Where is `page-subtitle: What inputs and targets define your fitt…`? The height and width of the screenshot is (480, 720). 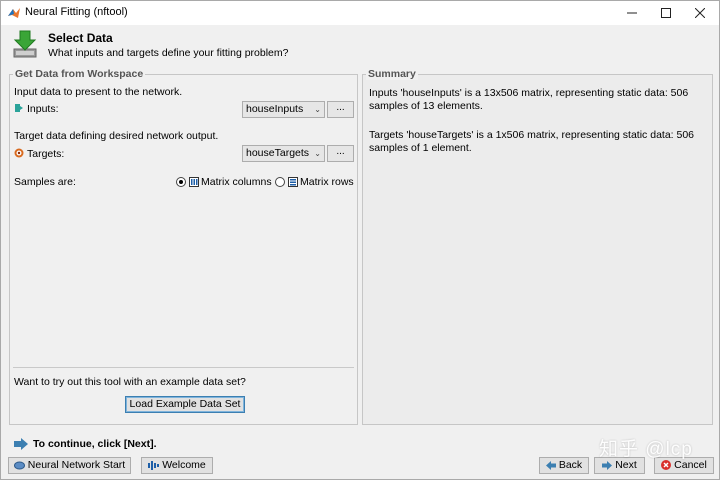
page-subtitle: What inputs and targets define your fitt… is located at coordinates (168, 53).